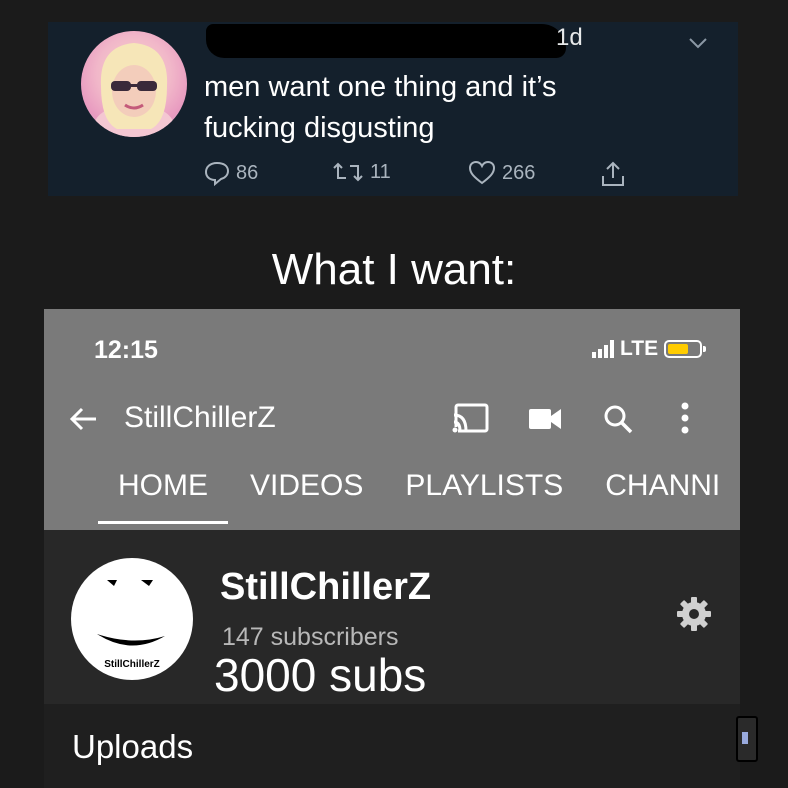 This screenshot has width=788, height=788. What do you see at coordinates (618, 421) in the screenshot?
I see `search-icon` at bounding box center [618, 421].